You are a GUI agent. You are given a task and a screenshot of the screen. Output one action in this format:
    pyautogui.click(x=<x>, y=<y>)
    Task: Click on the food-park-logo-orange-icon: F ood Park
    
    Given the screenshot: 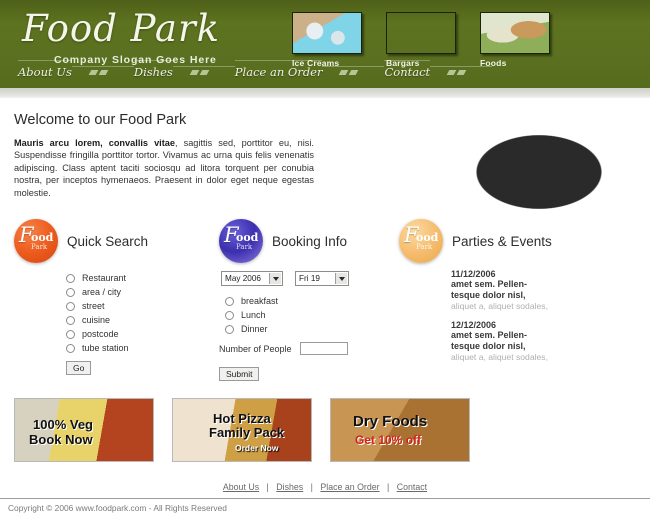 What is the action you would take?
    pyautogui.click(x=36, y=241)
    